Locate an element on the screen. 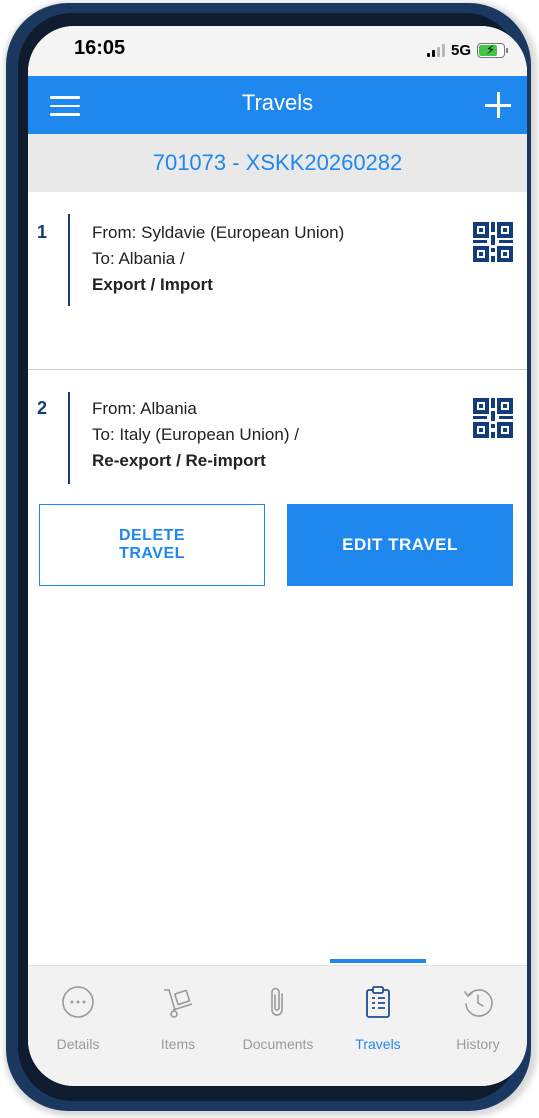  travel-type: Re-export / Re-import is located at coordinates (179, 460).